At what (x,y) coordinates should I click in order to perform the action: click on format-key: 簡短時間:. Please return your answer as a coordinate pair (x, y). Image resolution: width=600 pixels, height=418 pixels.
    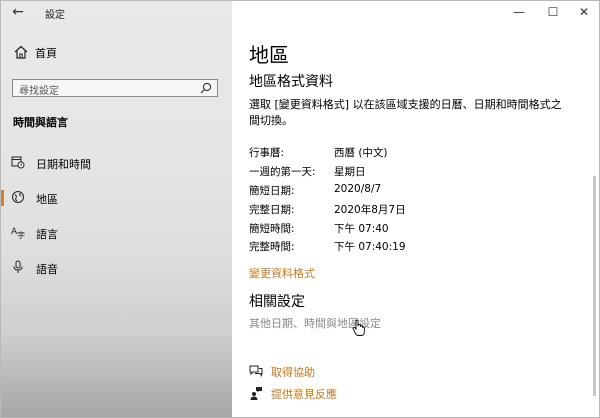
    Looking at the image, I should click on (272, 229).